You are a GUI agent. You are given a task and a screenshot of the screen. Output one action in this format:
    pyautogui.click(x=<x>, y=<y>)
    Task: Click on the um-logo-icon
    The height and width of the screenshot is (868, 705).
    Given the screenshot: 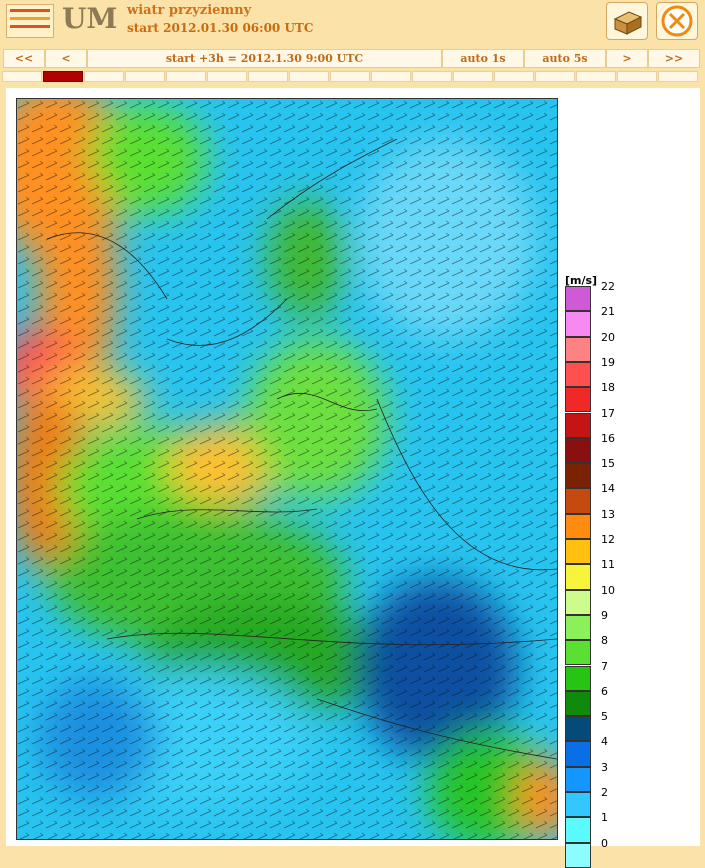 What is the action you would take?
    pyautogui.click(x=30, y=21)
    